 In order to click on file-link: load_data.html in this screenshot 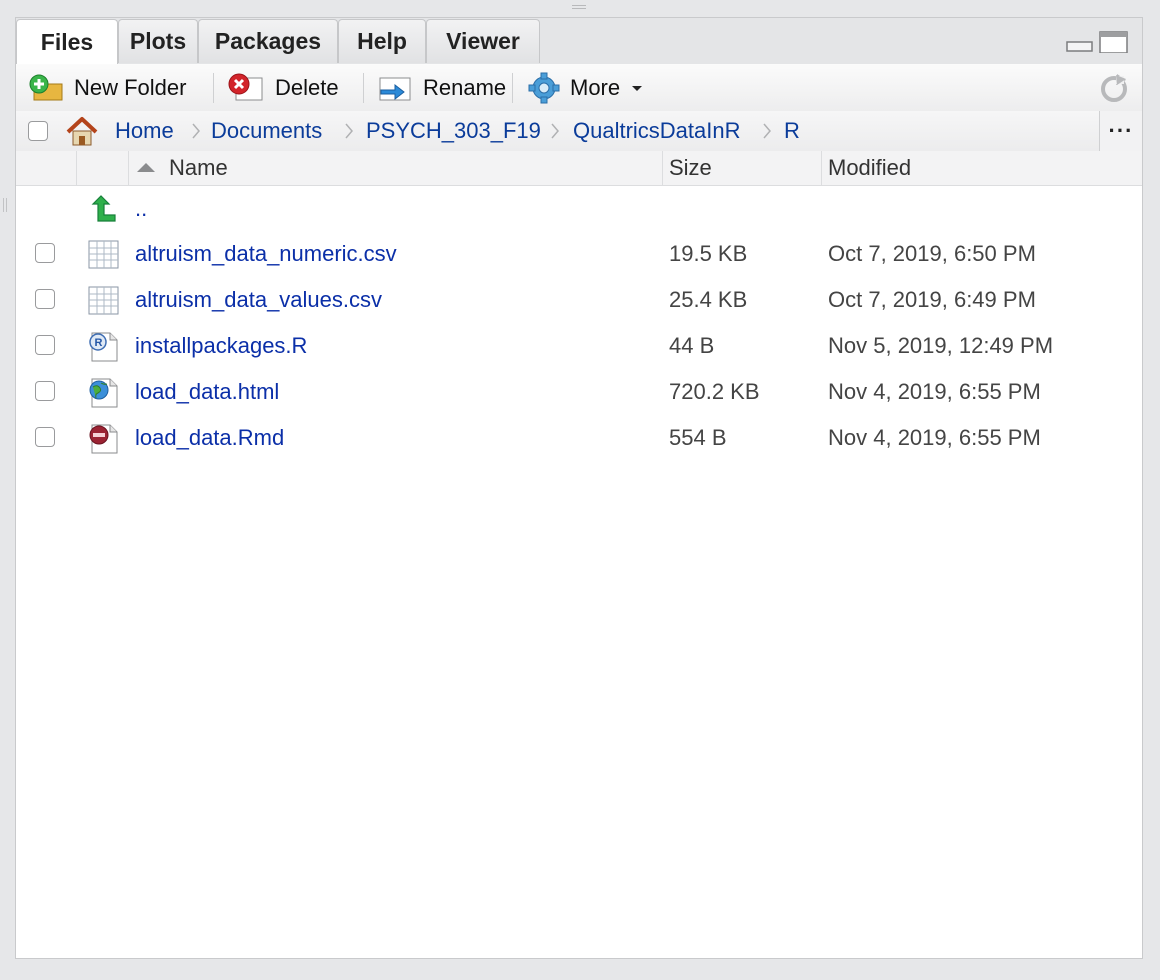, I will do `click(207, 392)`.